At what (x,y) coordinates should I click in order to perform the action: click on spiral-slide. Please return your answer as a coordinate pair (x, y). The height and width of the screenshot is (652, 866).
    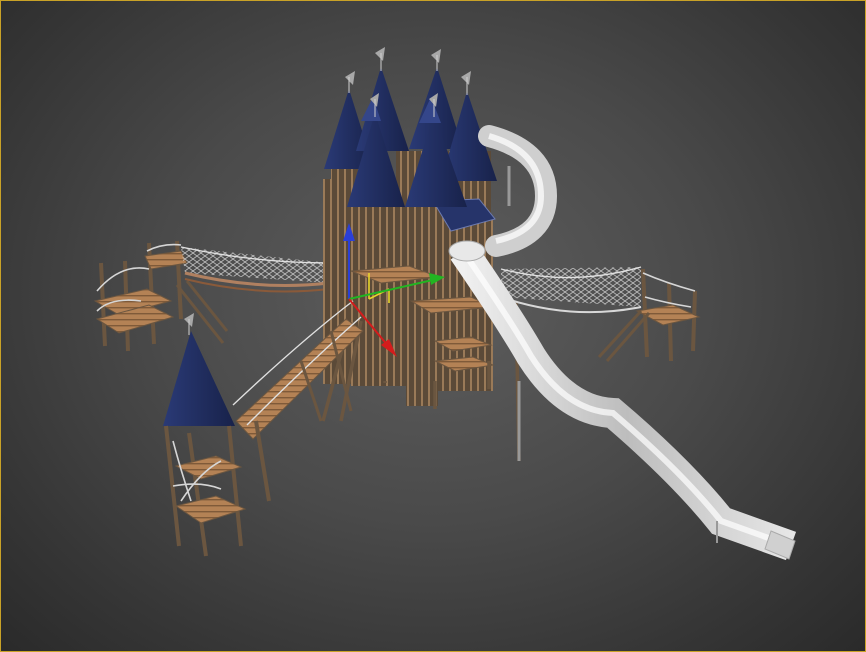
    Looking at the image, I should click on (518, 191).